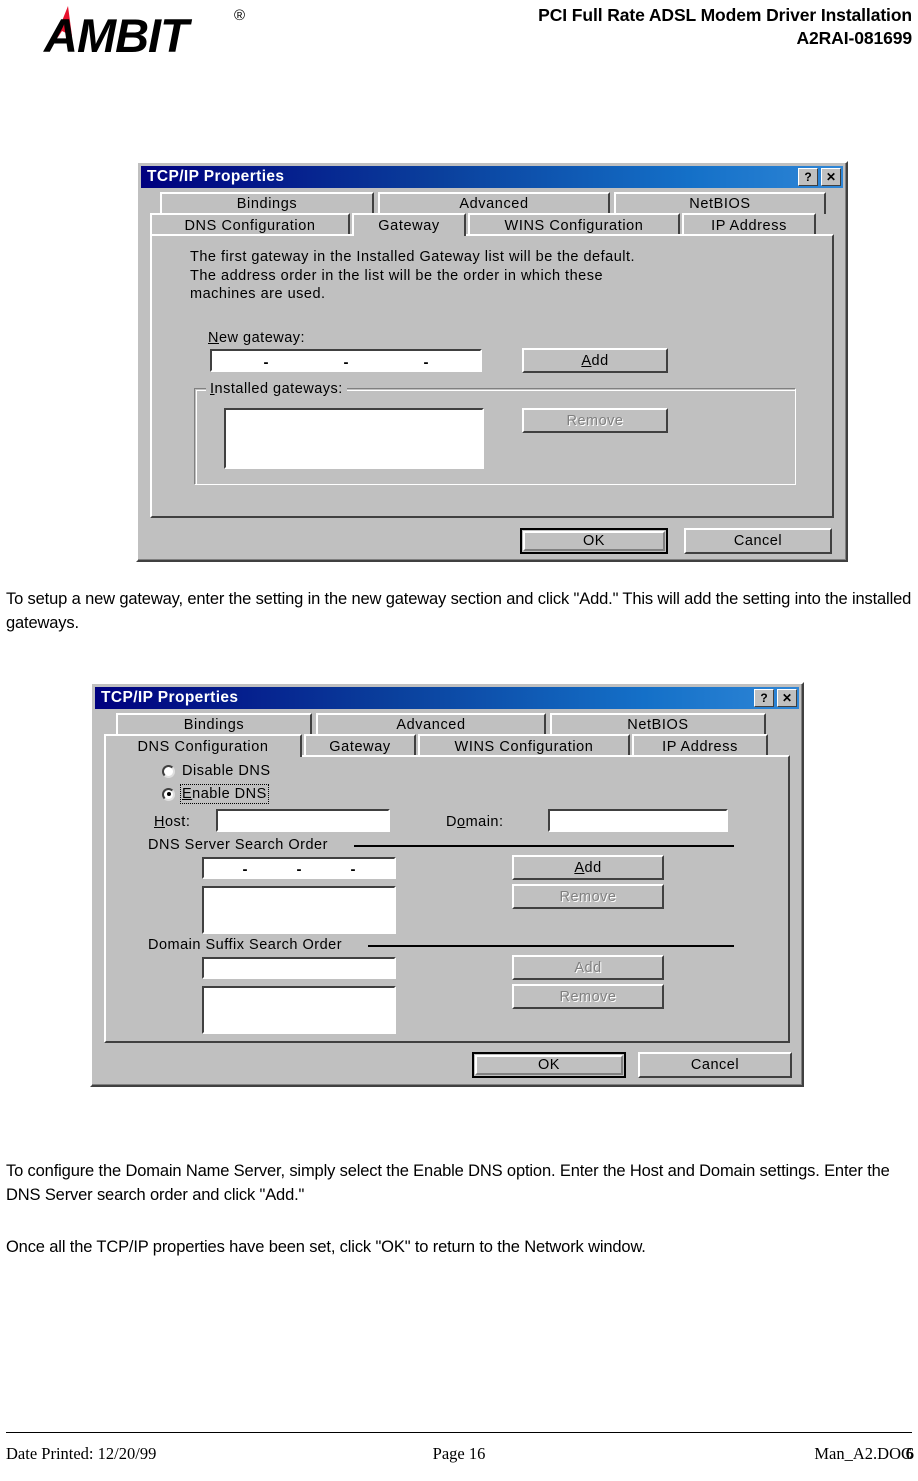 The image size is (918, 1481). Describe the element at coordinates (303, 820) in the screenshot. I see `host-input` at that location.